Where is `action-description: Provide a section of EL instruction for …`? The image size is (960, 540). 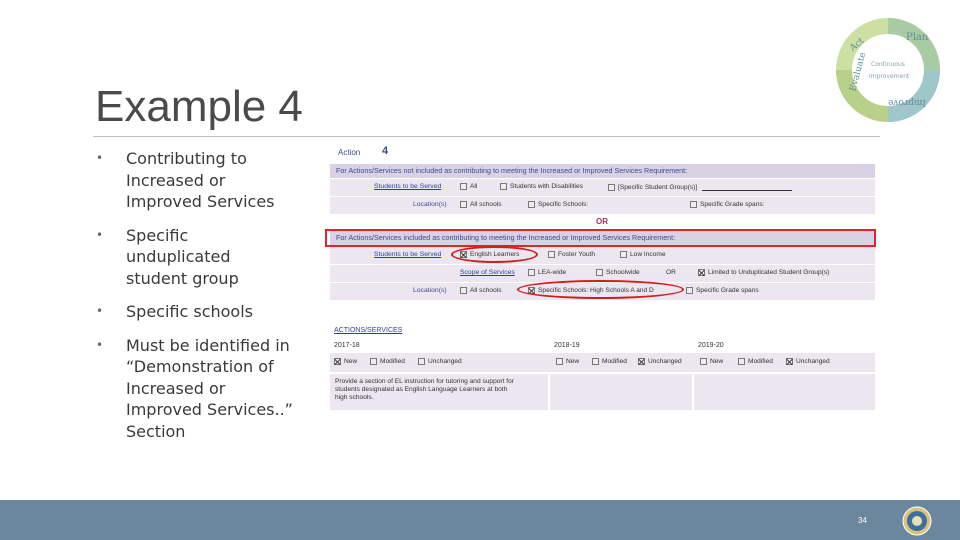
action-description: Provide a section of EL instruction for … is located at coordinates (424, 389).